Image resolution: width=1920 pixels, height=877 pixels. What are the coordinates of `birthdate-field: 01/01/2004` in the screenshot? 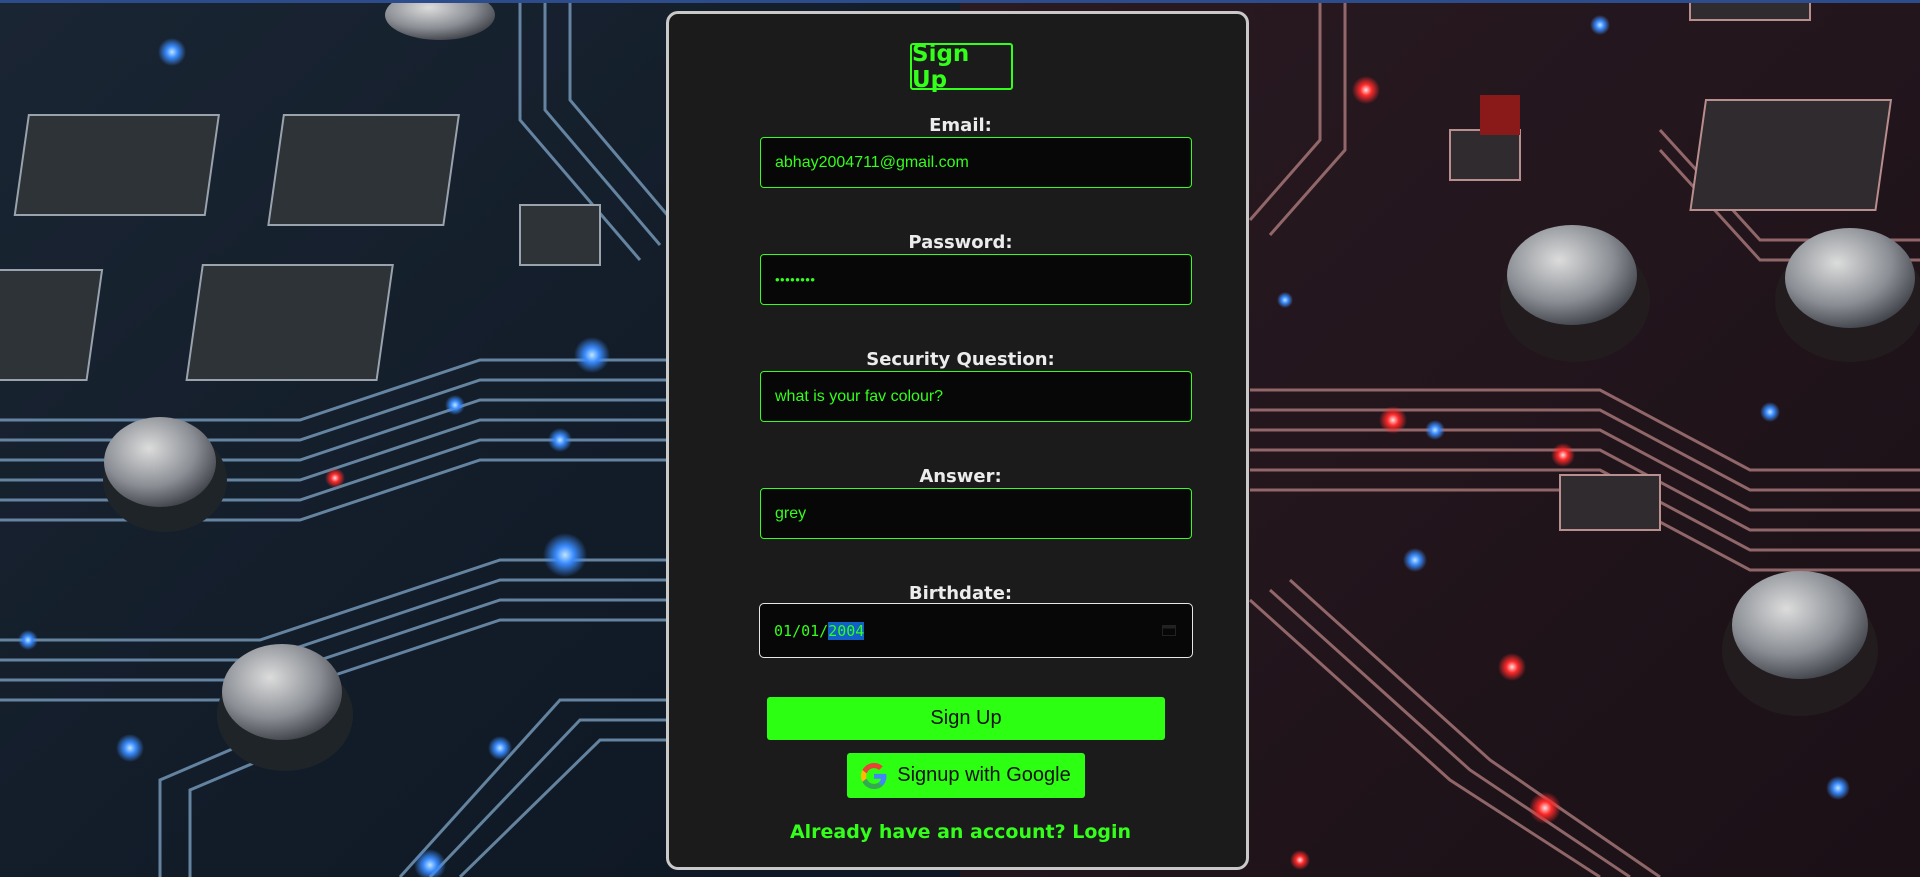 It's located at (976, 630).